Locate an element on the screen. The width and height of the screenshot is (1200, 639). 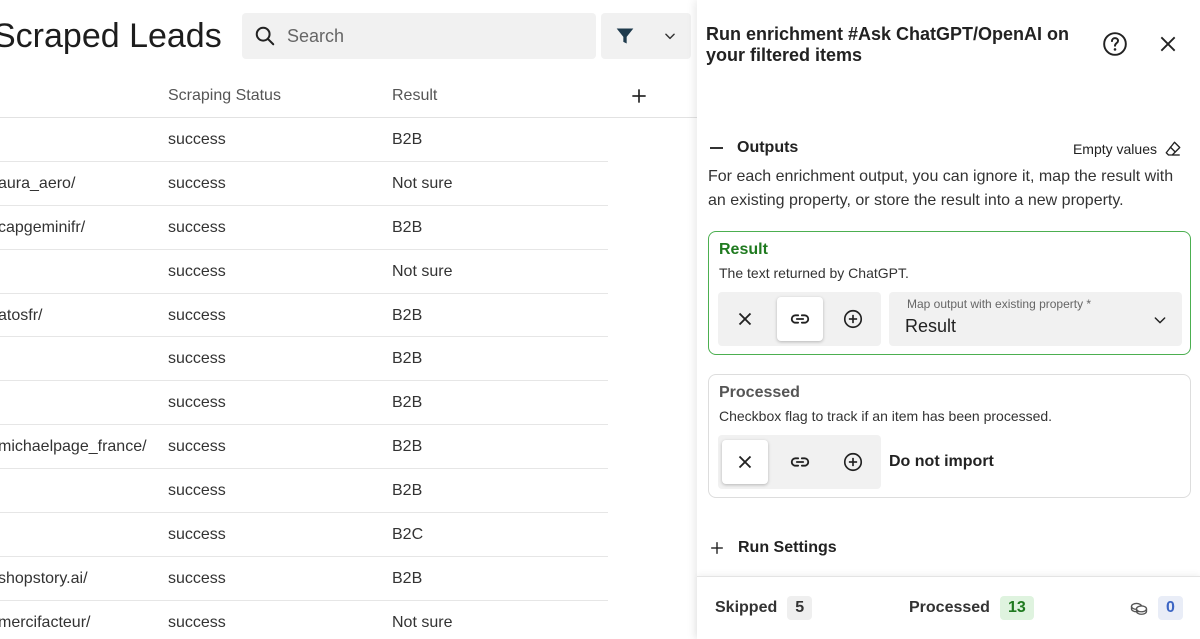
column-header-scraping-status: Scraping Status is located at coordinates (224, 96).